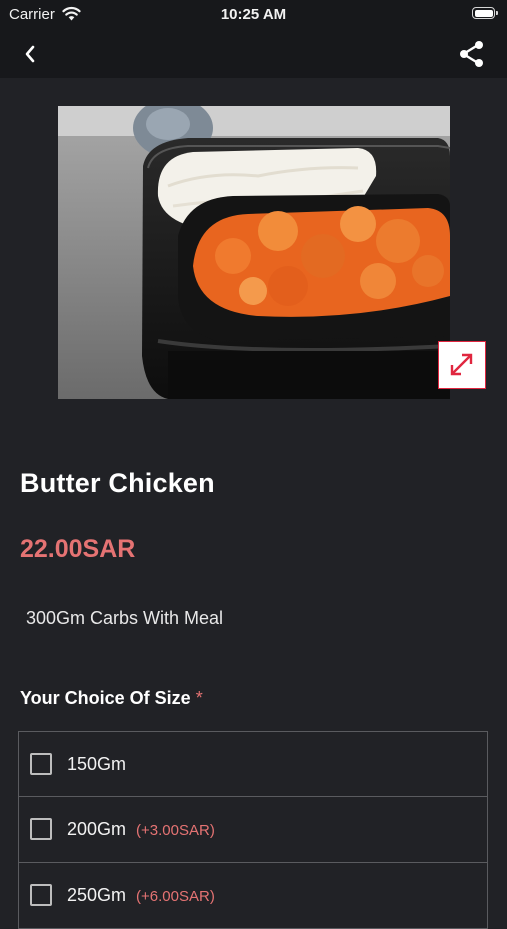  I want to click on expand-image-button, so click(462, 365).